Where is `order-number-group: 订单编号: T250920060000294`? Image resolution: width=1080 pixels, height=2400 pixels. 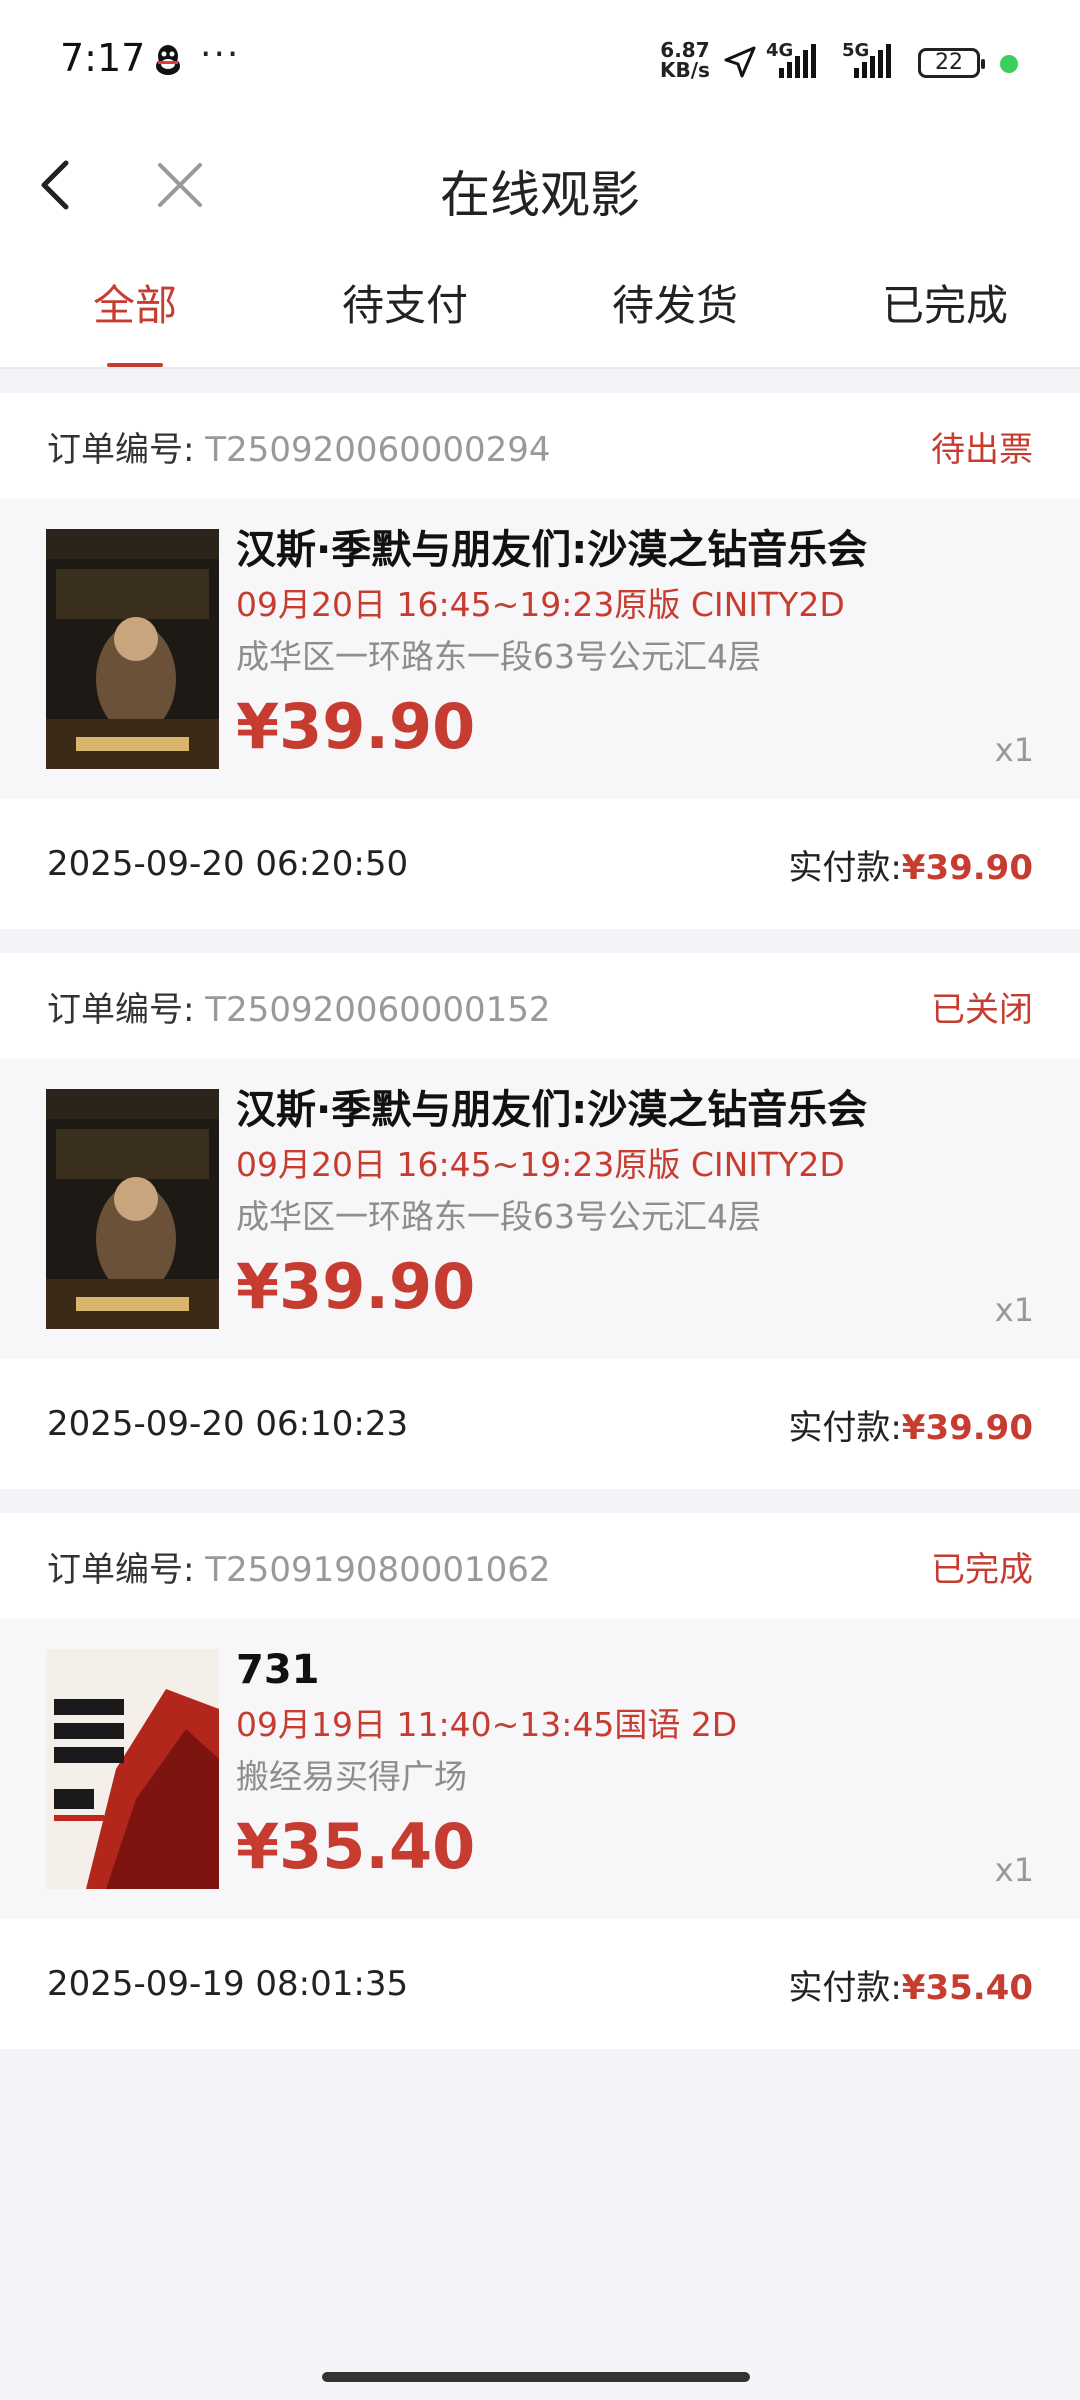 order-number-group: 订单编号: T250920060000294 is located at coordinates (299, 446).